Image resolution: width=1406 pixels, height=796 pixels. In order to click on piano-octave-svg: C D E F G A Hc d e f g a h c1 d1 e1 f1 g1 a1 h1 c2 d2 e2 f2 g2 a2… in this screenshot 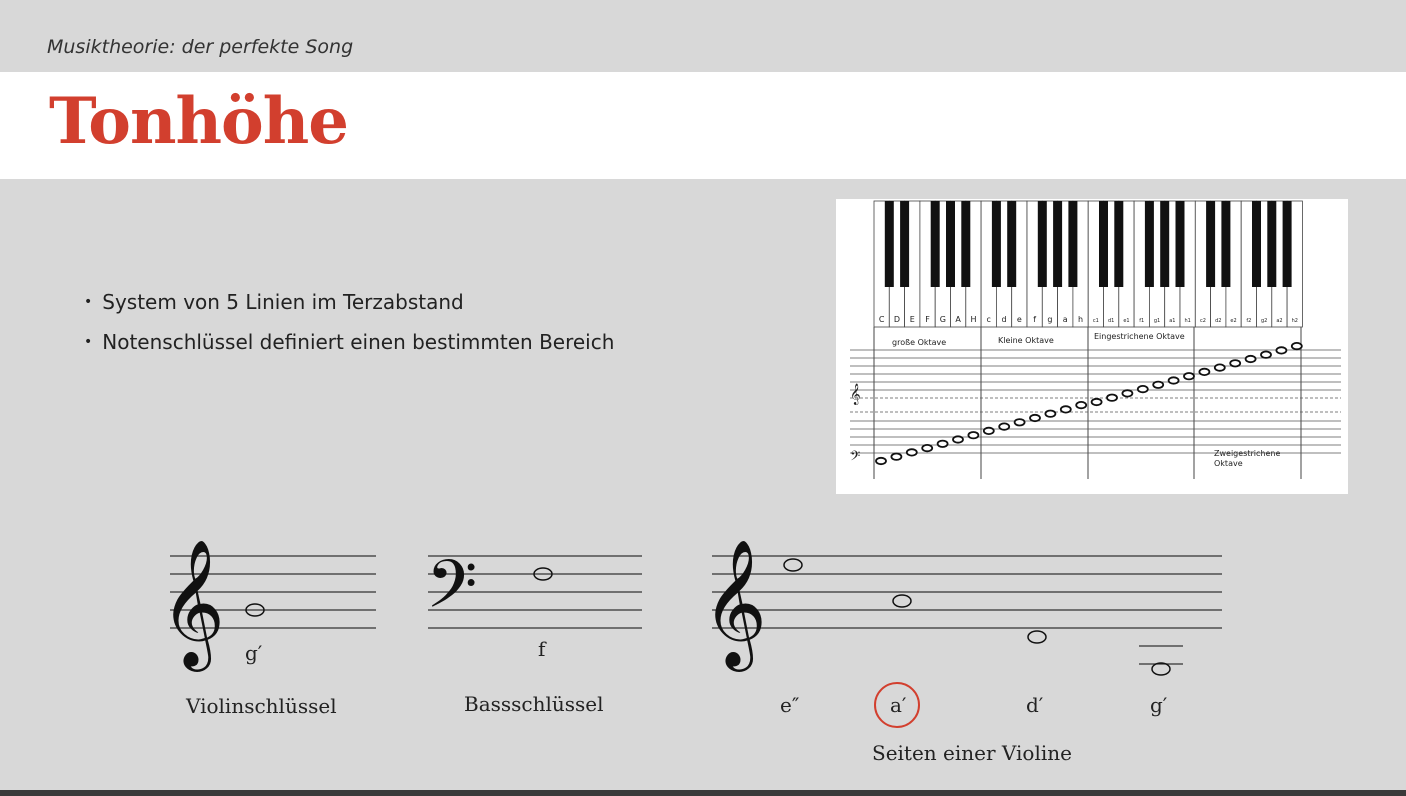, I will do `click(1095, 339)`.